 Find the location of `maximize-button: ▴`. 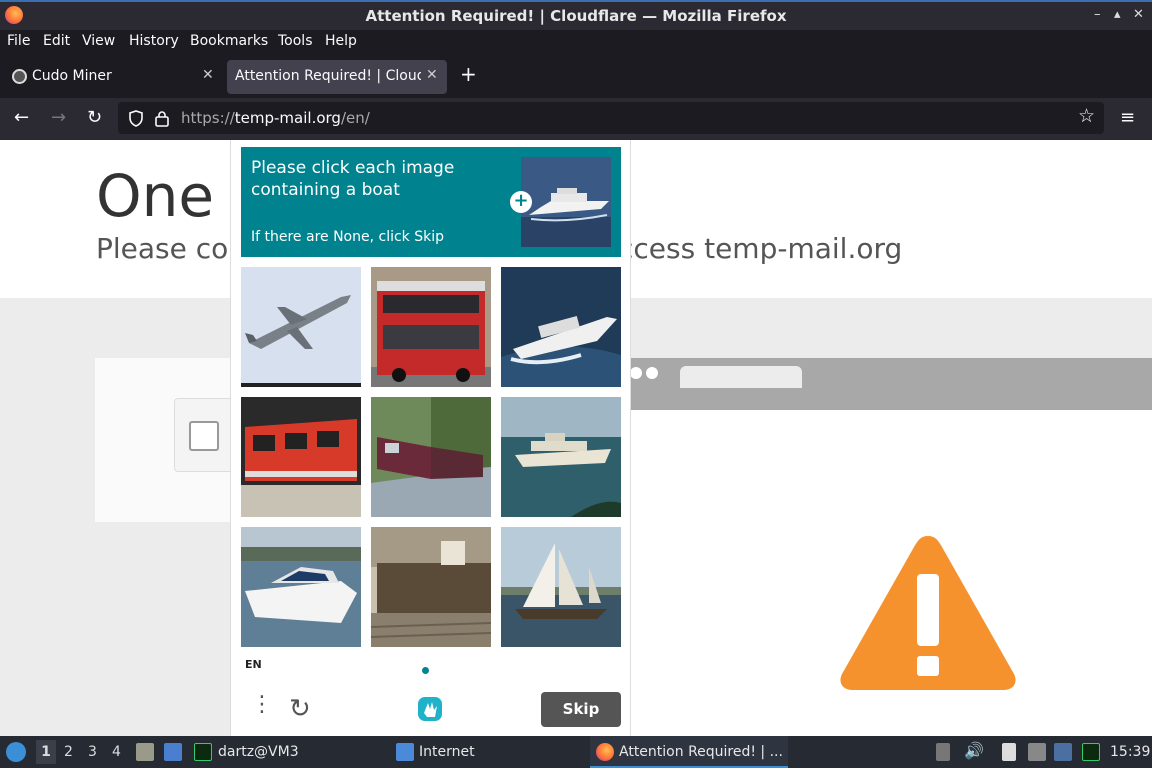

maximize-button: ▴ is located at coordinates (1117, 14).